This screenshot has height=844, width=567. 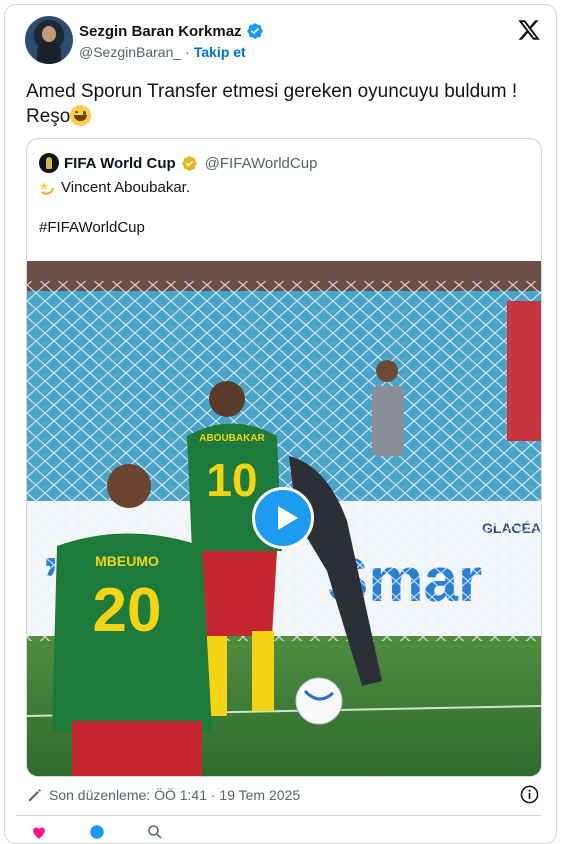 I want to click on verified-icon, so click(x=254, y=31).